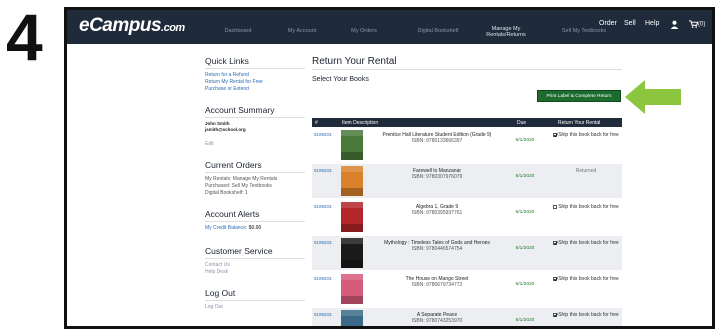 Image resolution: width=721 pixels, height=332 pixels. What do you see at coordinates (437, 321) in the screenshot?
I see `book-isbn: ISBN: 9780743253970` at bounding box center [437, 321].